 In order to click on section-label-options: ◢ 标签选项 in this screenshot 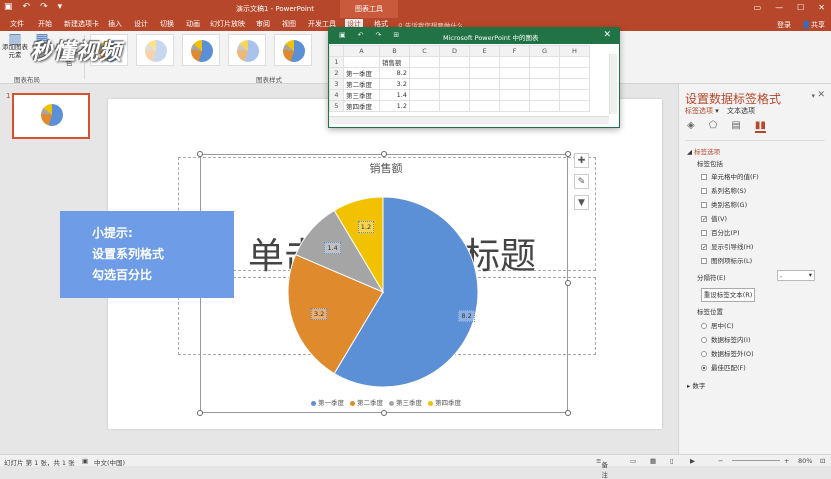, I will do `click(703, 151)`.